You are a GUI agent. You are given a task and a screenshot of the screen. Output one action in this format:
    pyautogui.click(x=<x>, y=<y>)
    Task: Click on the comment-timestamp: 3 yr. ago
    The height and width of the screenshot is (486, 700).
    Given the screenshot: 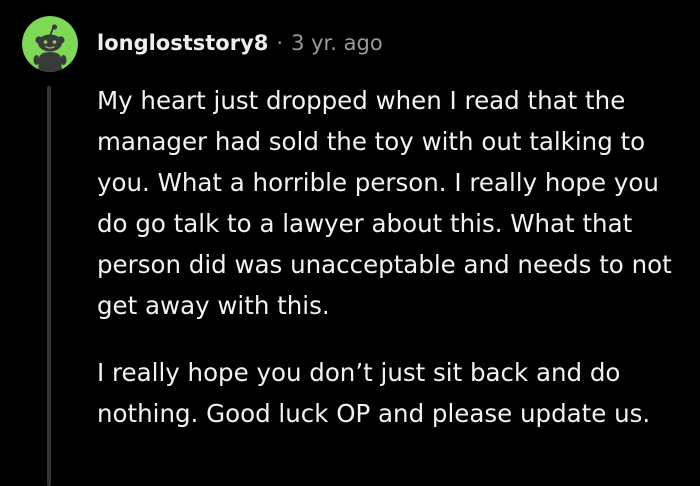 What is the action you would take?
    pyautogui.click(x=337, y=43)
    